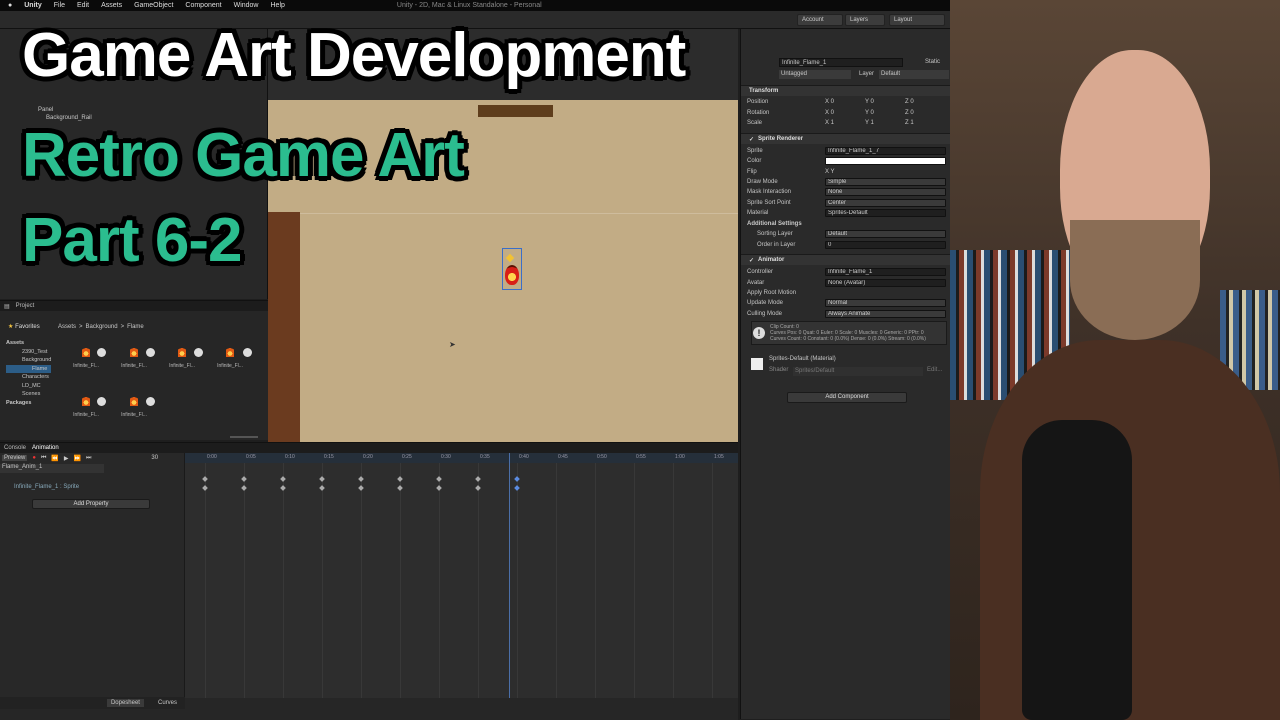  Describe the element at coordinates (66, 458) in the screenshot. I see `play-icon: ▶` at that location.